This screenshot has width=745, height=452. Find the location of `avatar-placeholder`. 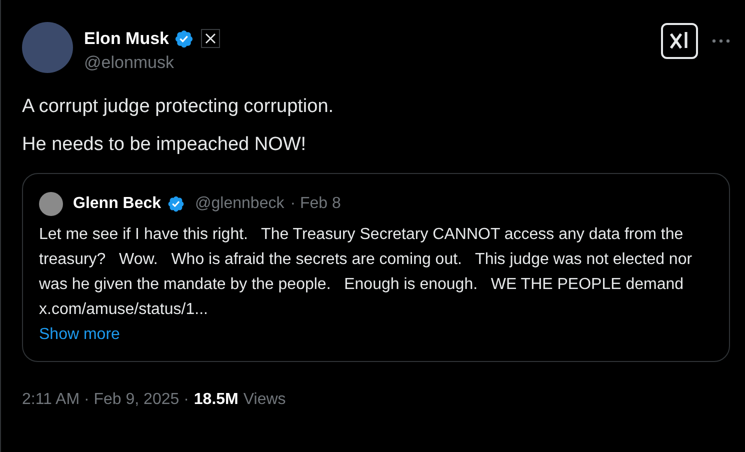

avatar-placeholder is located at coordinates (51, 204).